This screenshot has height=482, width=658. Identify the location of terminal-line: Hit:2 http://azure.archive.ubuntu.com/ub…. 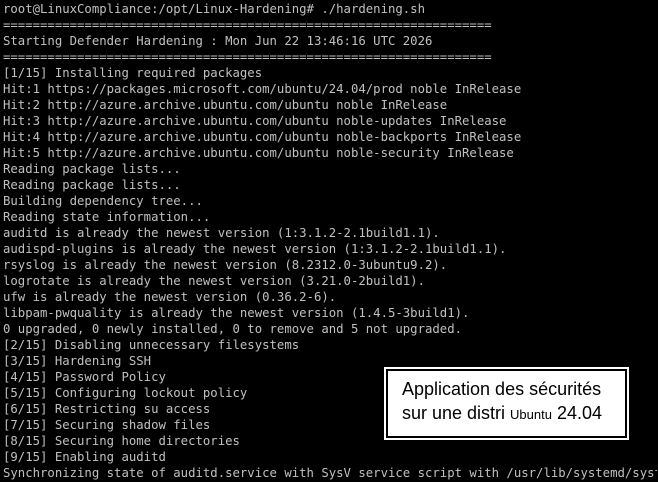
(225, 105).